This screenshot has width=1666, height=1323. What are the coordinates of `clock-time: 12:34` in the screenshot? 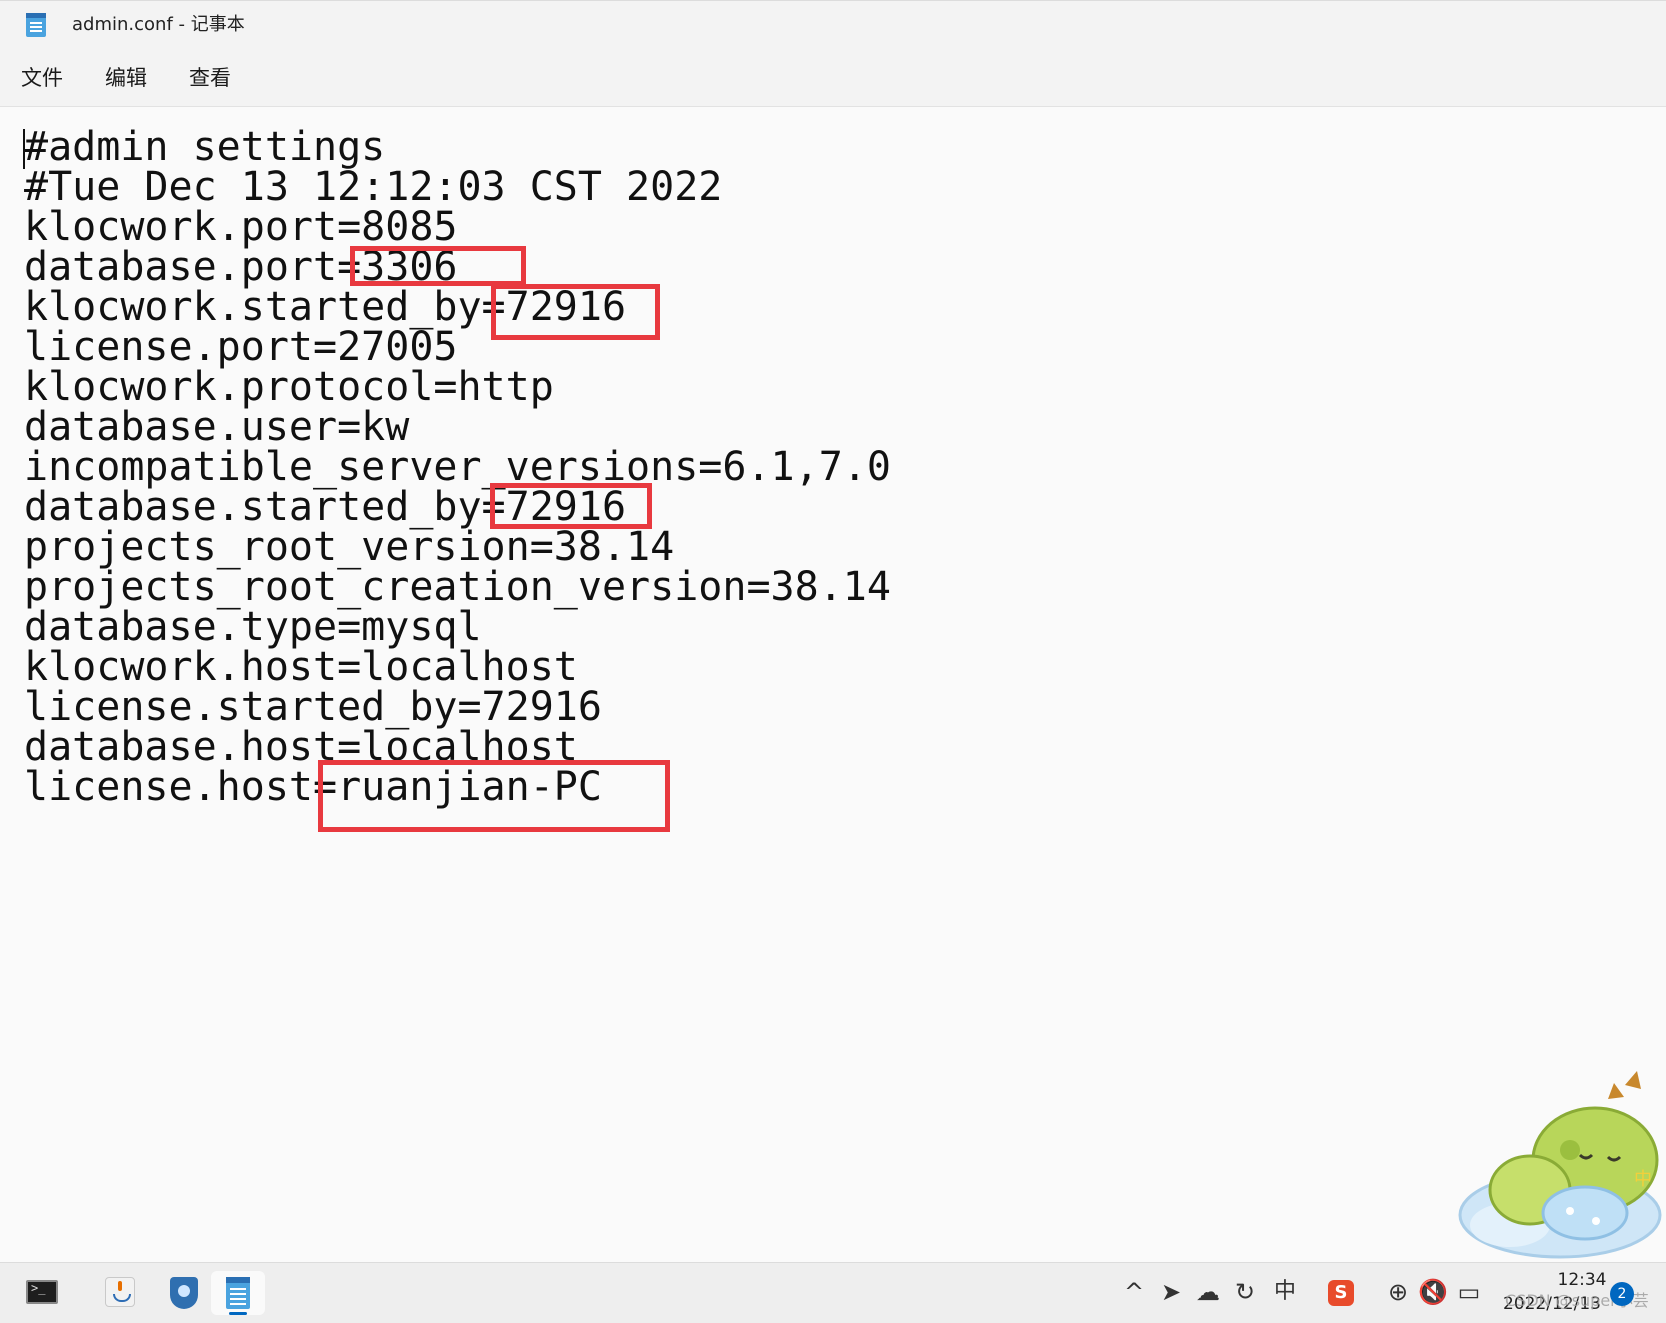 It's located at (1582, 1280).